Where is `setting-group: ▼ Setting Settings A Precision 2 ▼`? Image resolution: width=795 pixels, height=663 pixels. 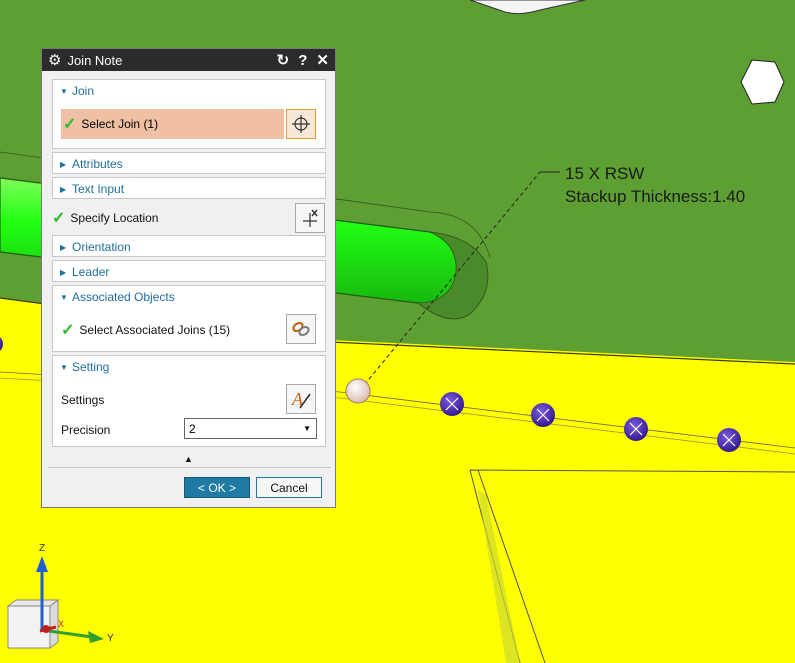 setting-group: ▼ Setting Settings A Precision 2 ▼ is located at coordinates (189, 401).